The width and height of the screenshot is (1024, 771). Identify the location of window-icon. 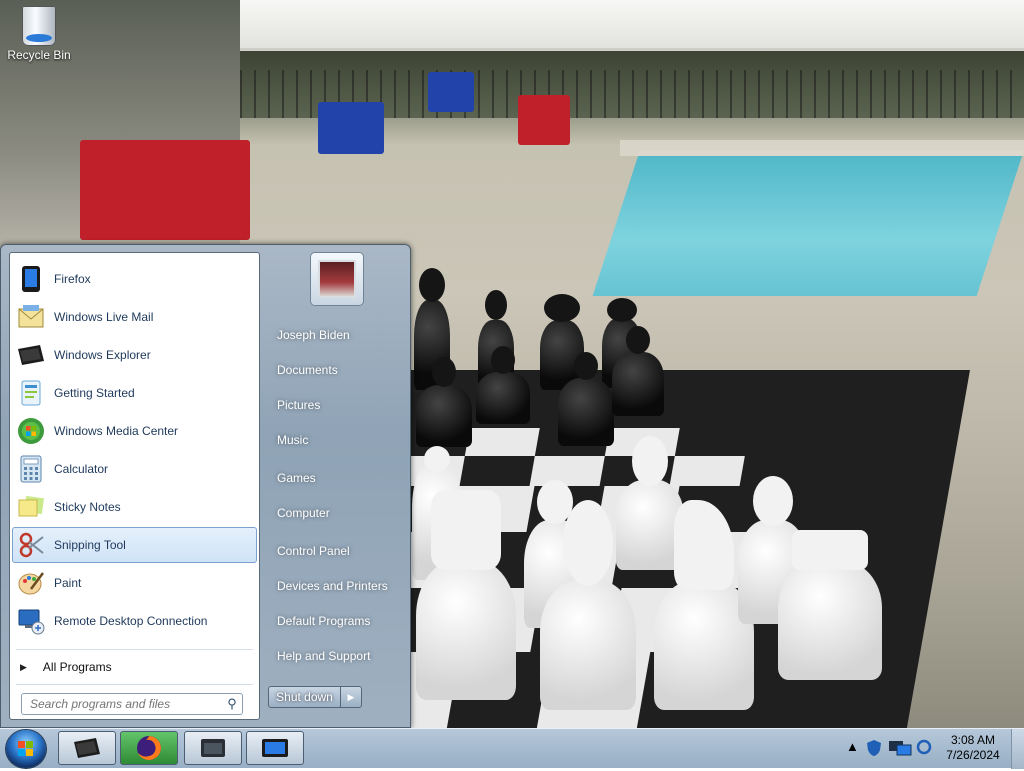
(213, 748).